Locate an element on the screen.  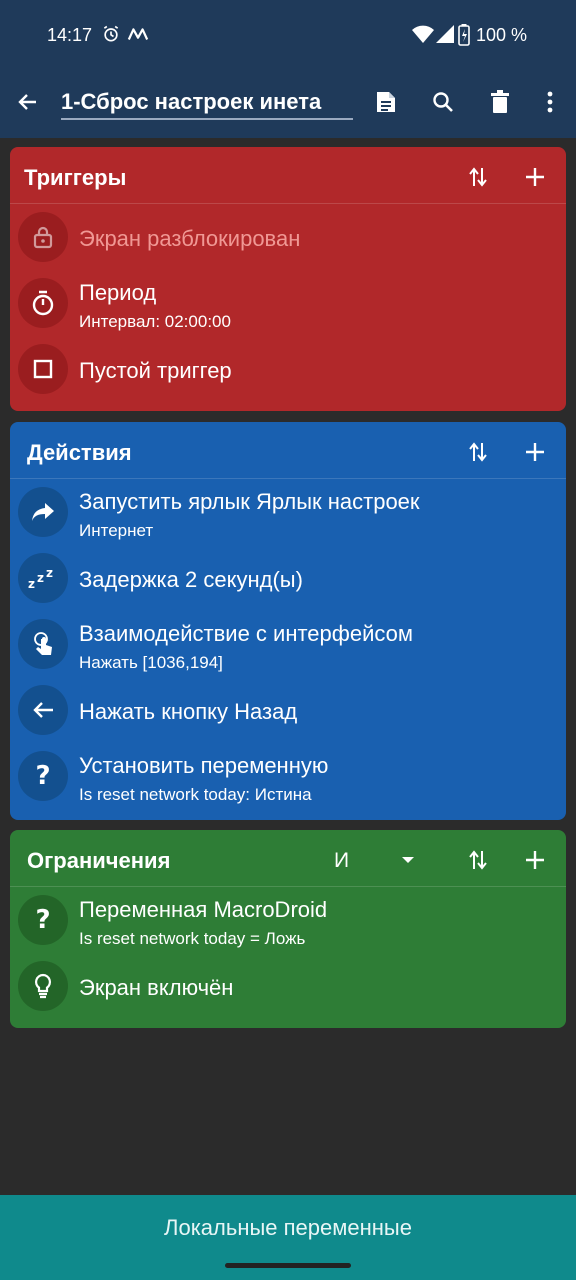
dropdown-arrow-icon is located at coordinates (408, 860).